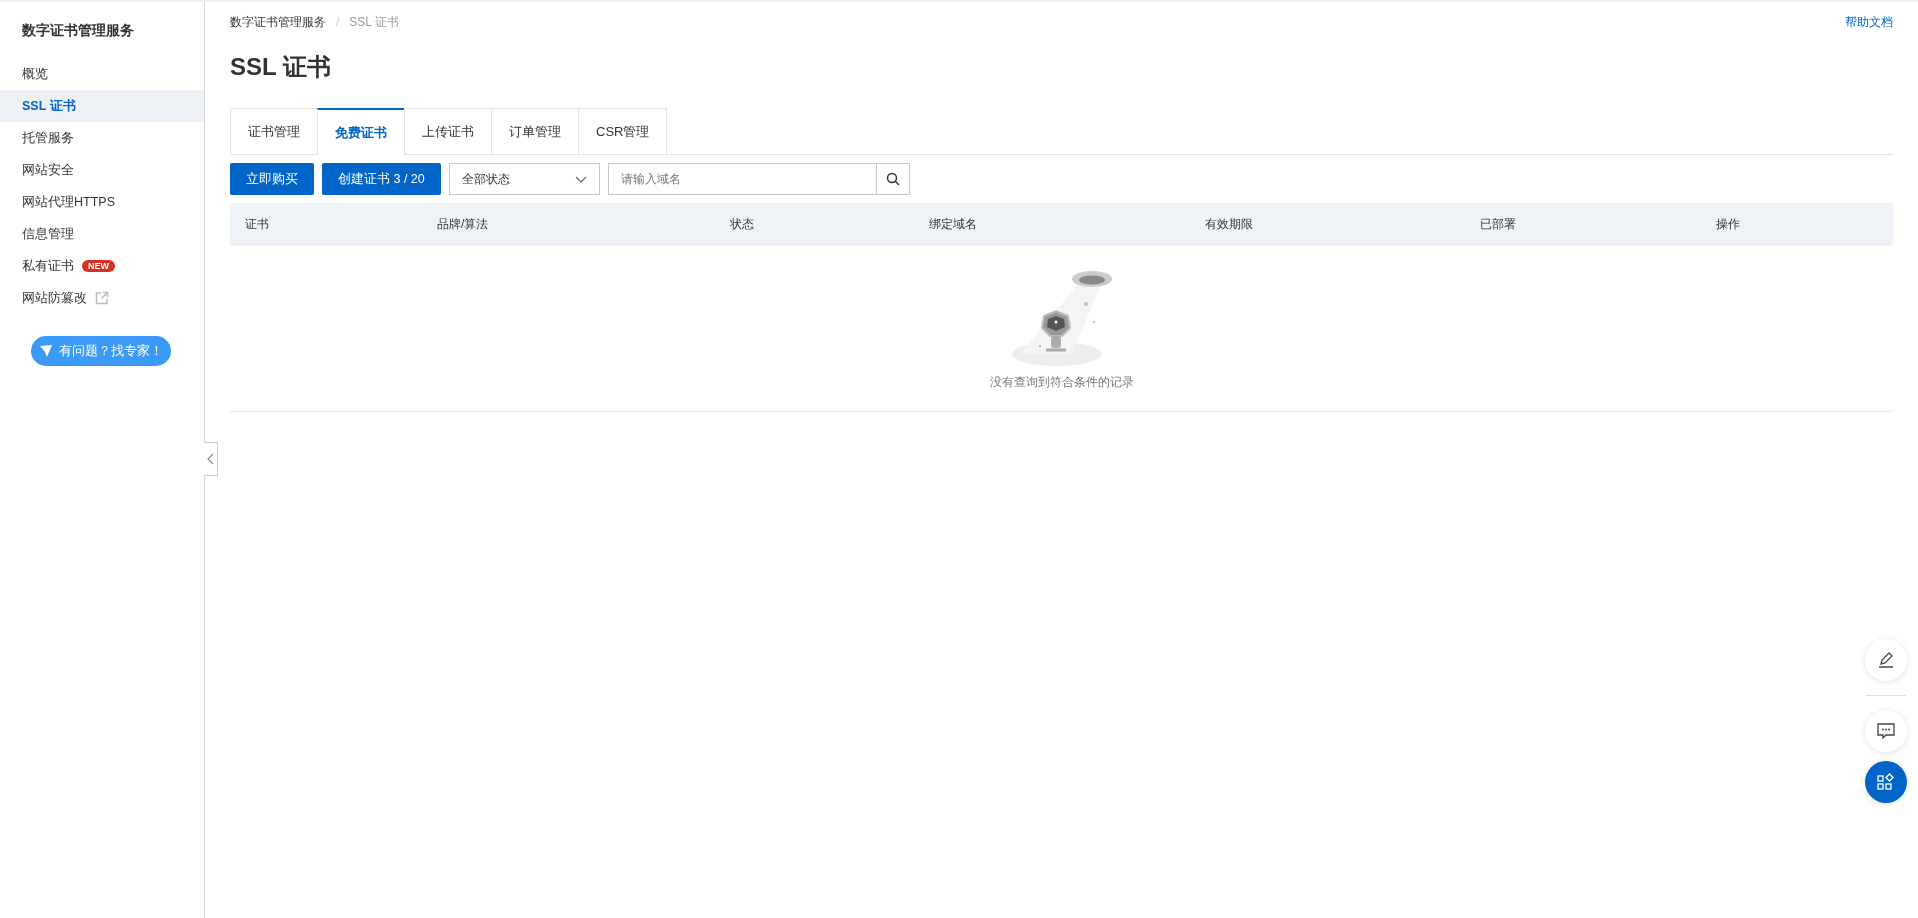 The width and height of the screenshot is (1918, 918). What do you see at coordinates (1229, 224) in the screenshot?
I see `column-header: 有效期限` at bounding box center [1229, 224].